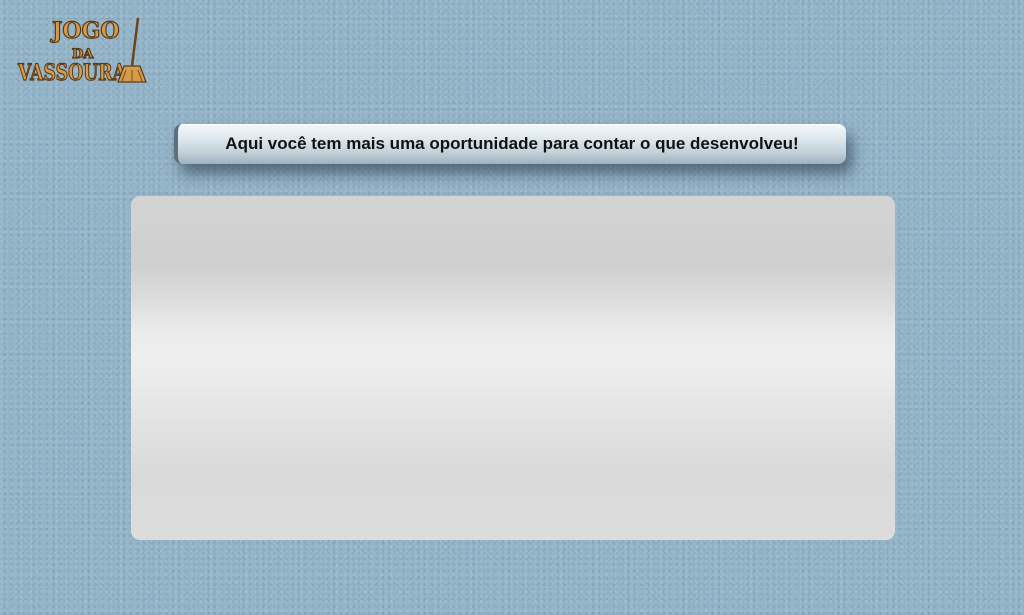 This screenshot has width=1024, height=615. Describe the element at coordinates (85, 31) in the screenshot. I see `logo-line1: JOGO` at that location.